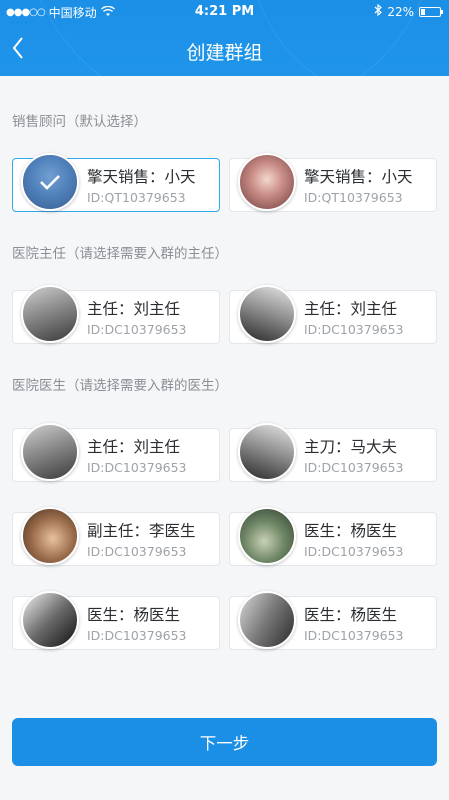 This screenshot has height=800, width=449. I want to click on checkmark-icon, so click(50, 182).